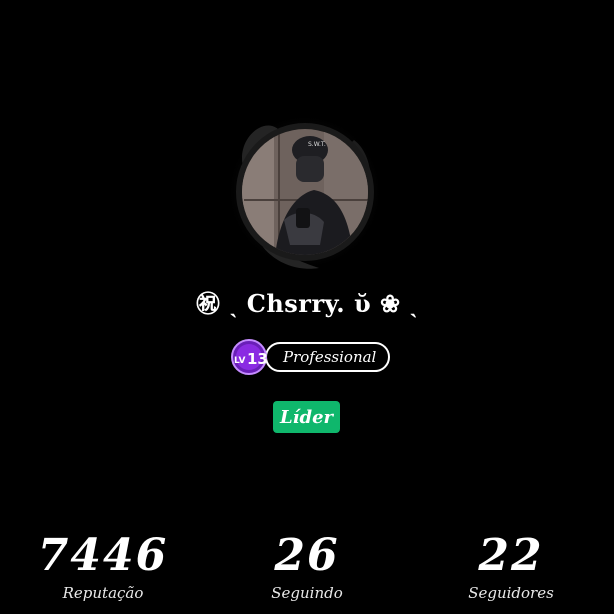  I want to click on stat-followers: 22 Seguidores, so click(511, 566).